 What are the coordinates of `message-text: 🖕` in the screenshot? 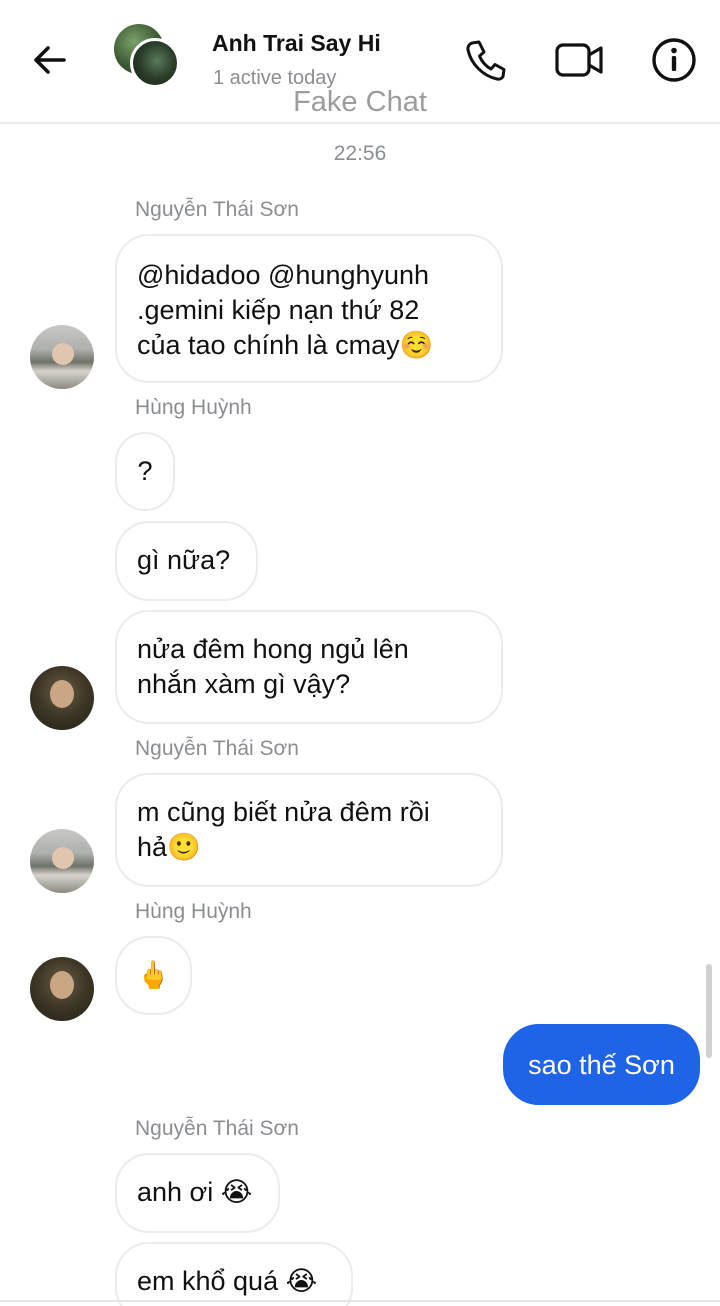 It's located at (153, 975).